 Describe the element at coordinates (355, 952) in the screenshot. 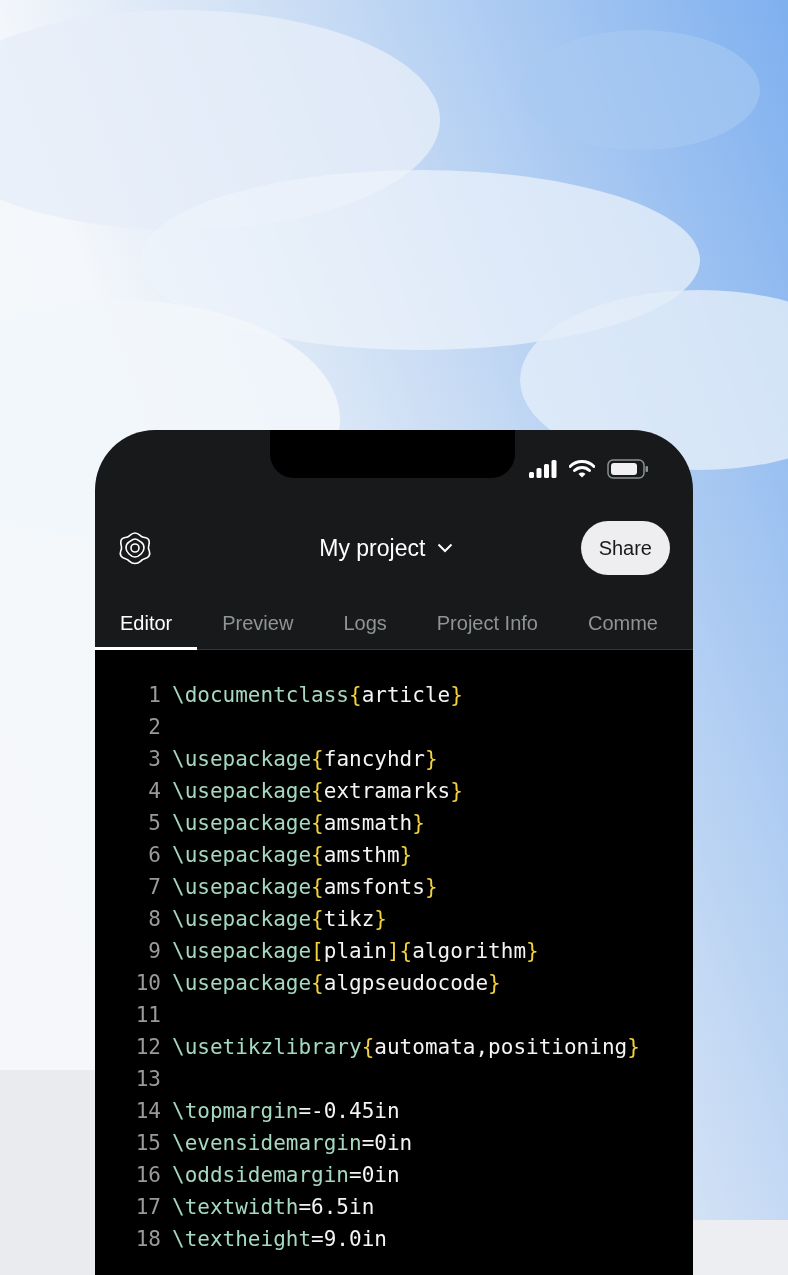

I see `code-line: \usepackage[plain]{algorithm}` at that location.